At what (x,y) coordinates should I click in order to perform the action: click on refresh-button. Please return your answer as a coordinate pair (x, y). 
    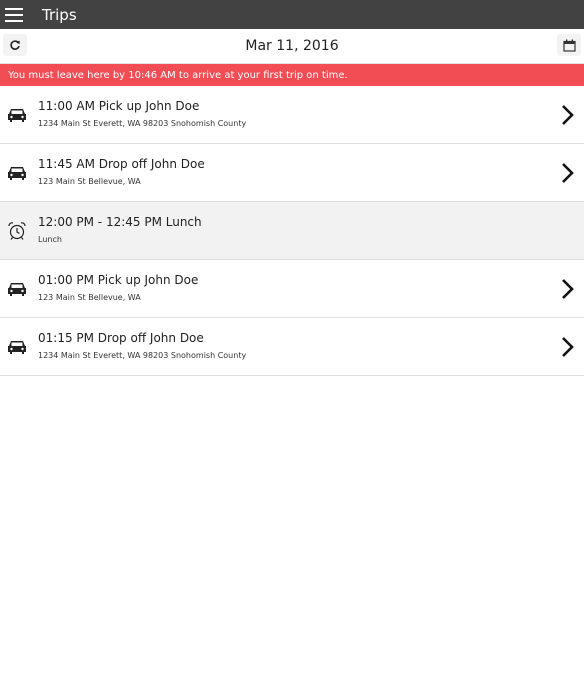
    Looking at the image, I should click on (15, 45).